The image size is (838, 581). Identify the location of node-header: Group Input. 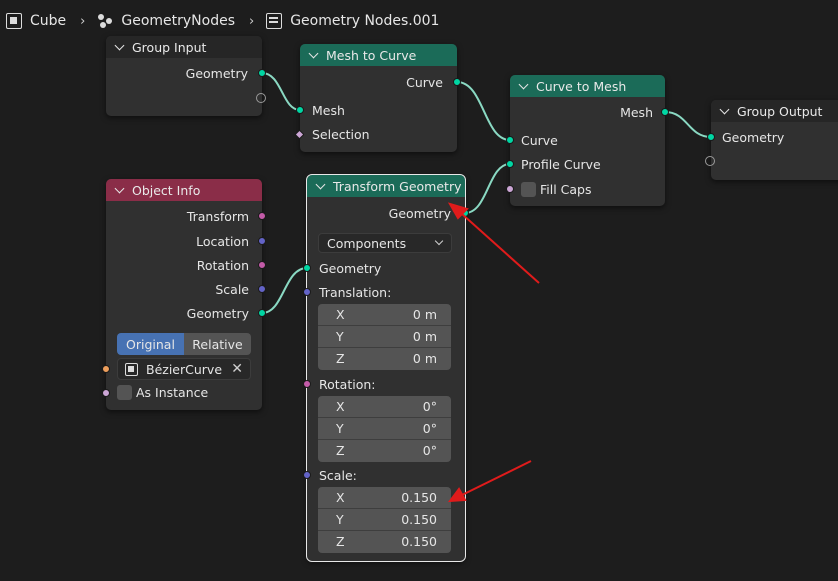
(184, 47).